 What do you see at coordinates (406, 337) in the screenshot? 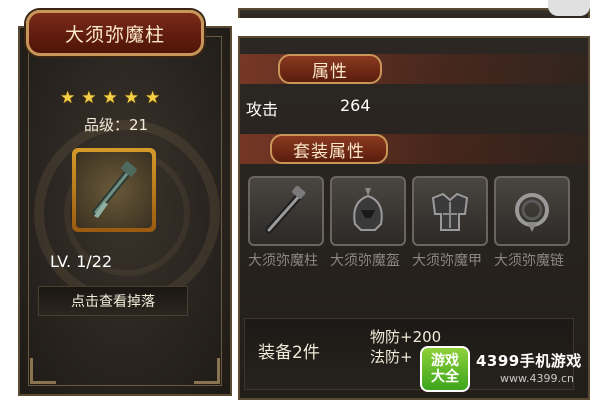
I see `set-bonus-line-1: 物防+200` at bounding box center [406, 337].